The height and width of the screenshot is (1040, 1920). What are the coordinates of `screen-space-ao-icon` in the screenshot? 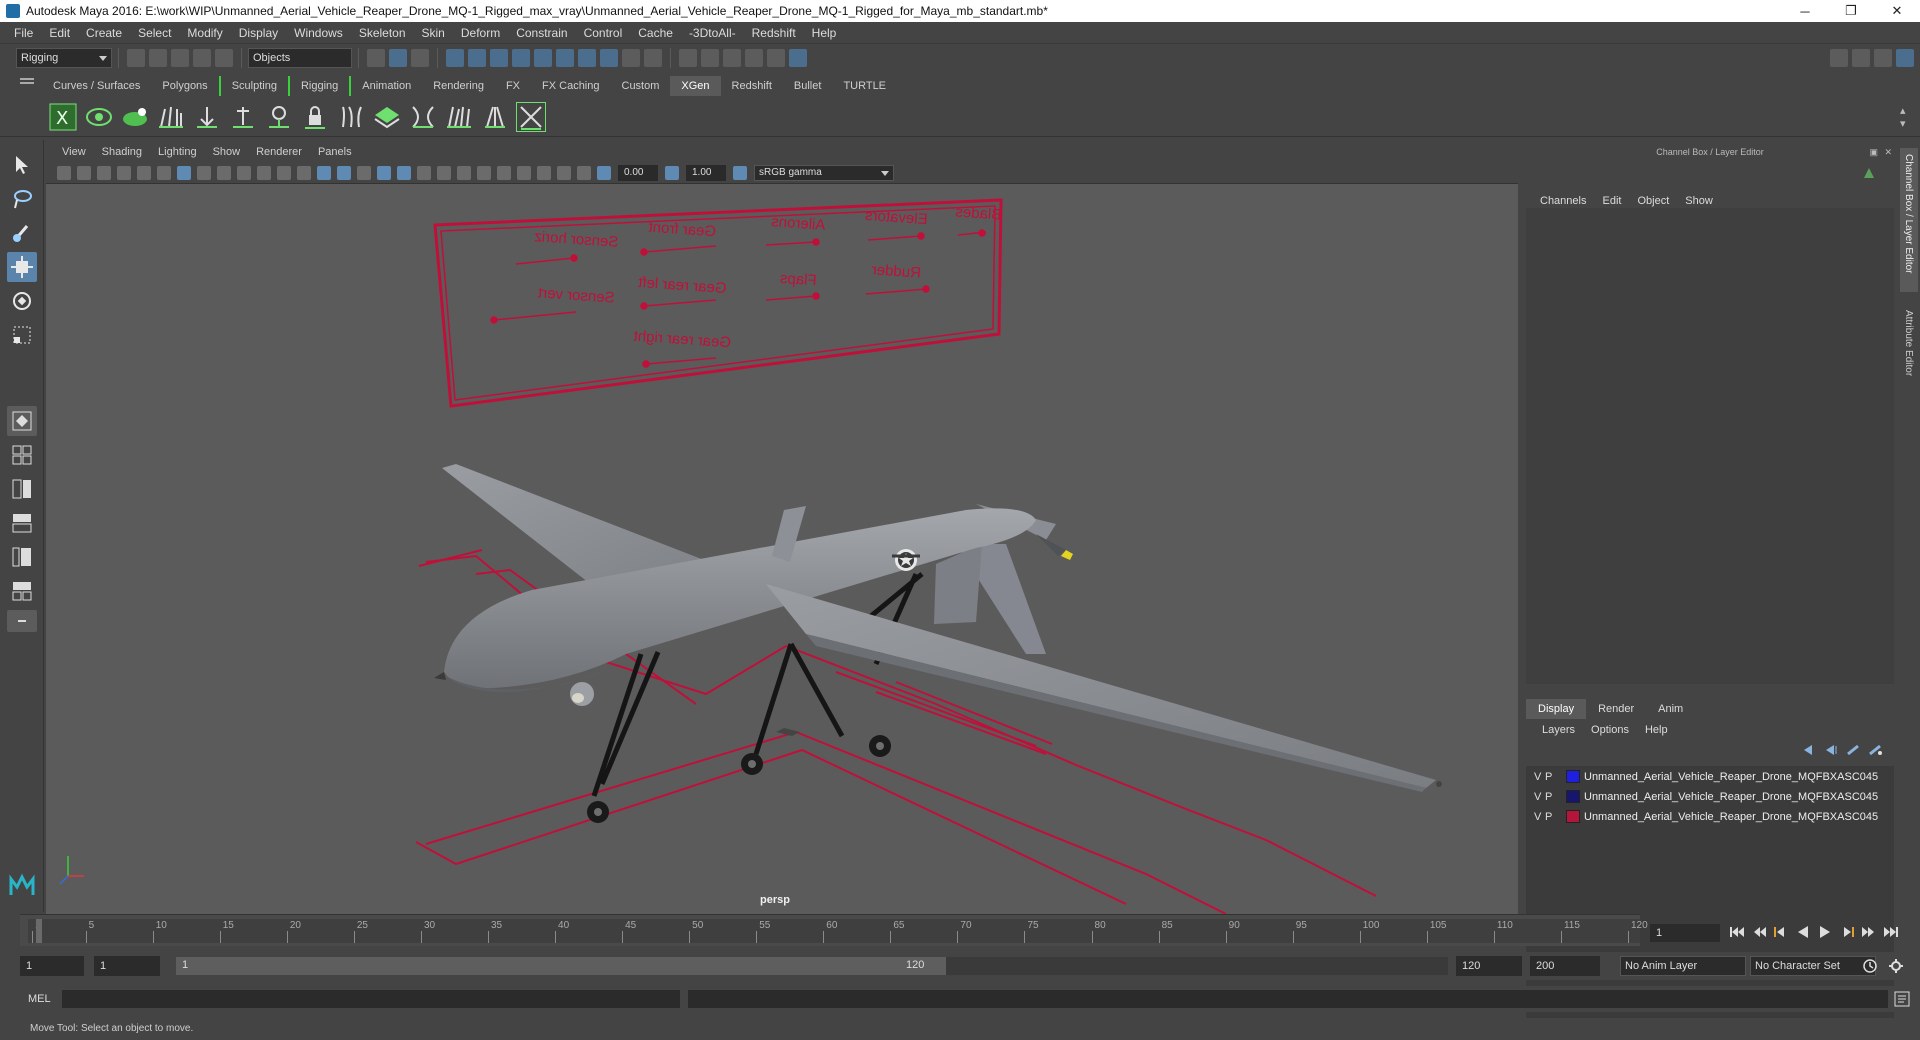 It's located at (444, 172).